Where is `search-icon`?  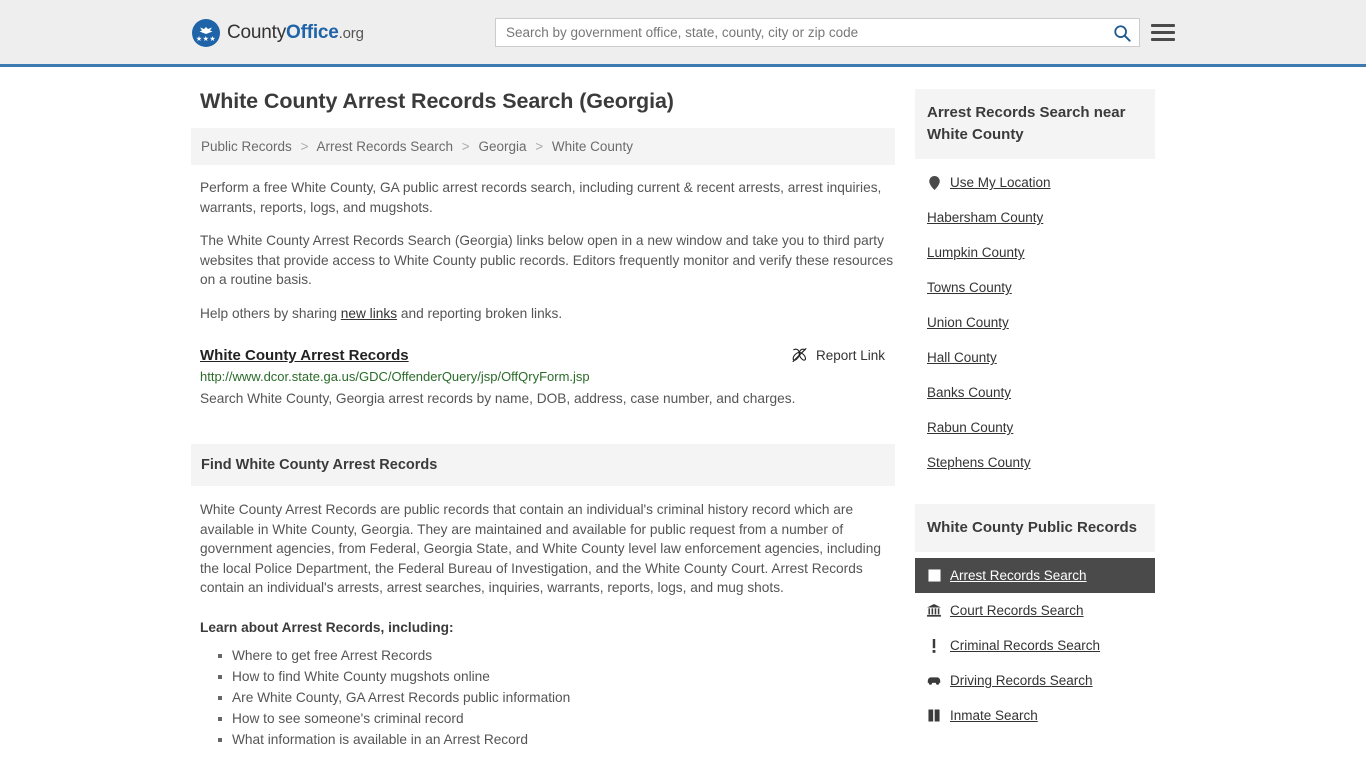 search-icon is located at coordinates (1122, 33).